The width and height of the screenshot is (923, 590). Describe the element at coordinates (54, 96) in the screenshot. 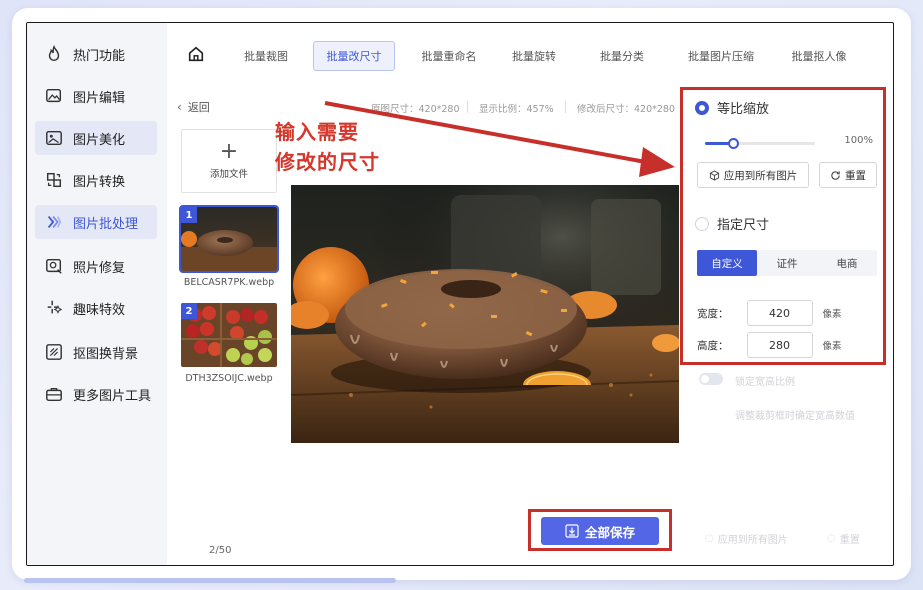

I see `image-edit-icon` at that location.